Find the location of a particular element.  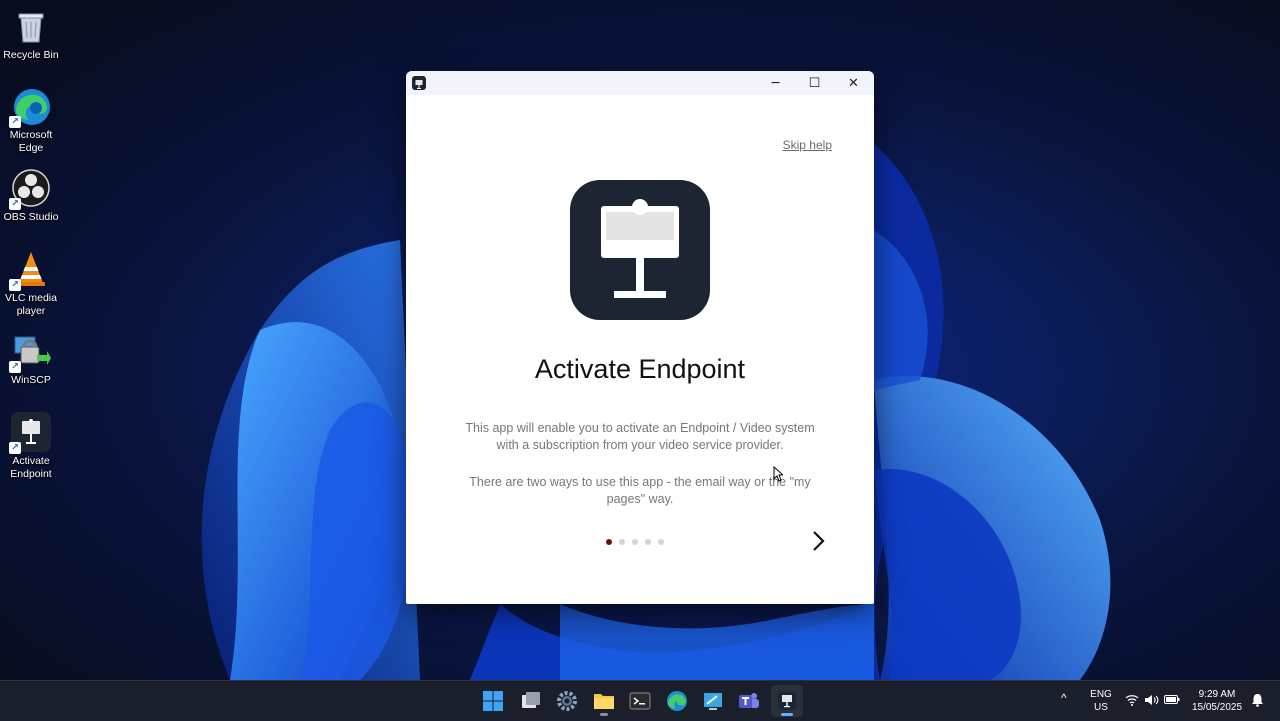

start-button is located at coordinates (493, 701).